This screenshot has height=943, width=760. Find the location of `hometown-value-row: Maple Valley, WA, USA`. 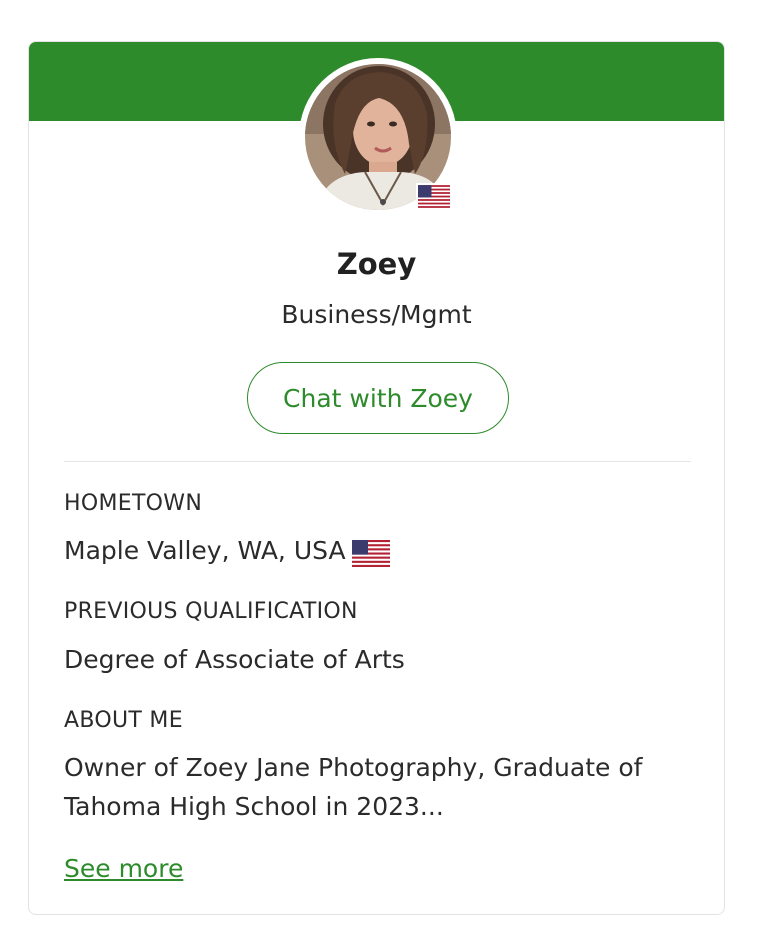

hometown-value-row: Maple Valley, WA, USA is located at coordinates (227, 550).